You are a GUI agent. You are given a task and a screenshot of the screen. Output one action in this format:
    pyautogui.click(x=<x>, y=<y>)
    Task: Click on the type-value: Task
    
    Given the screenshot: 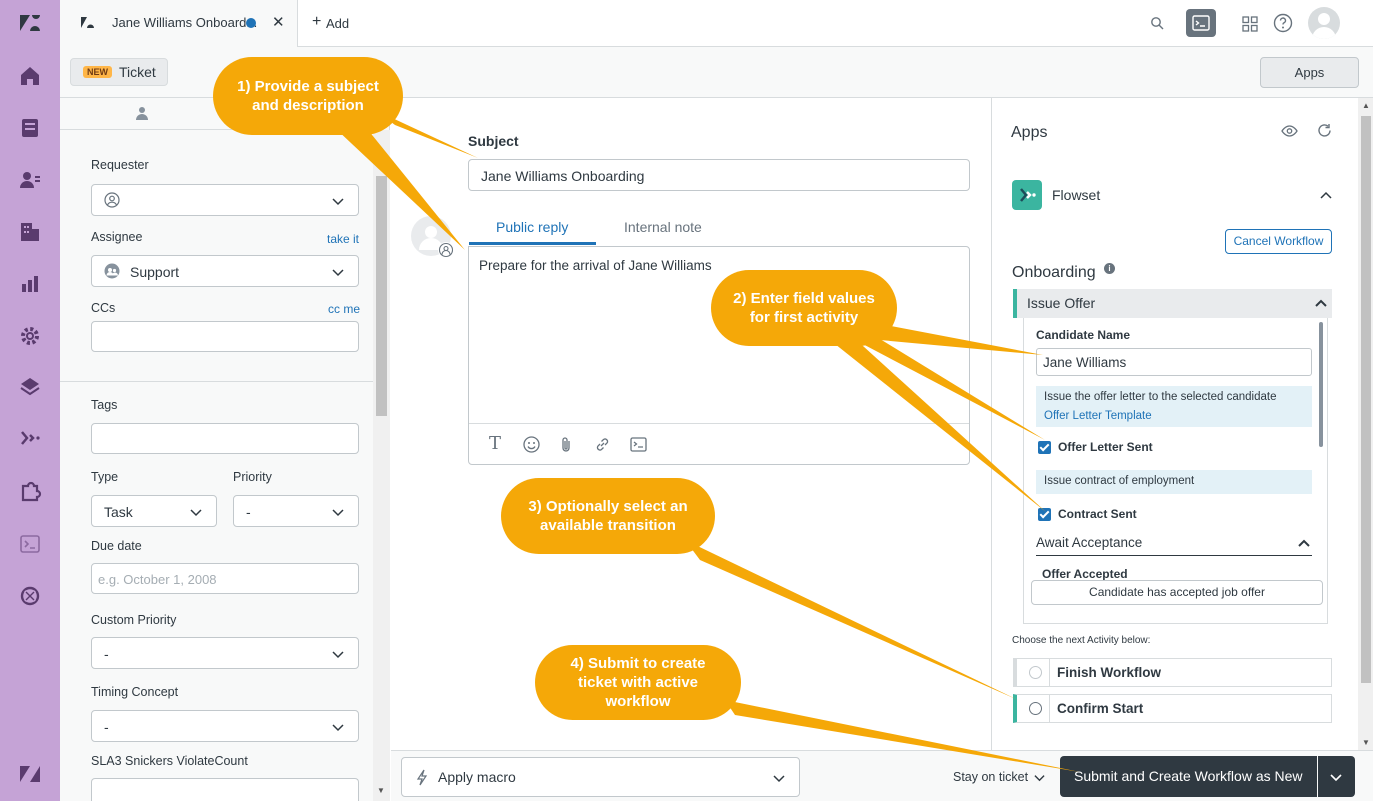 What is the action you would take?
    pyautogui.click(x=118, y=512)
    